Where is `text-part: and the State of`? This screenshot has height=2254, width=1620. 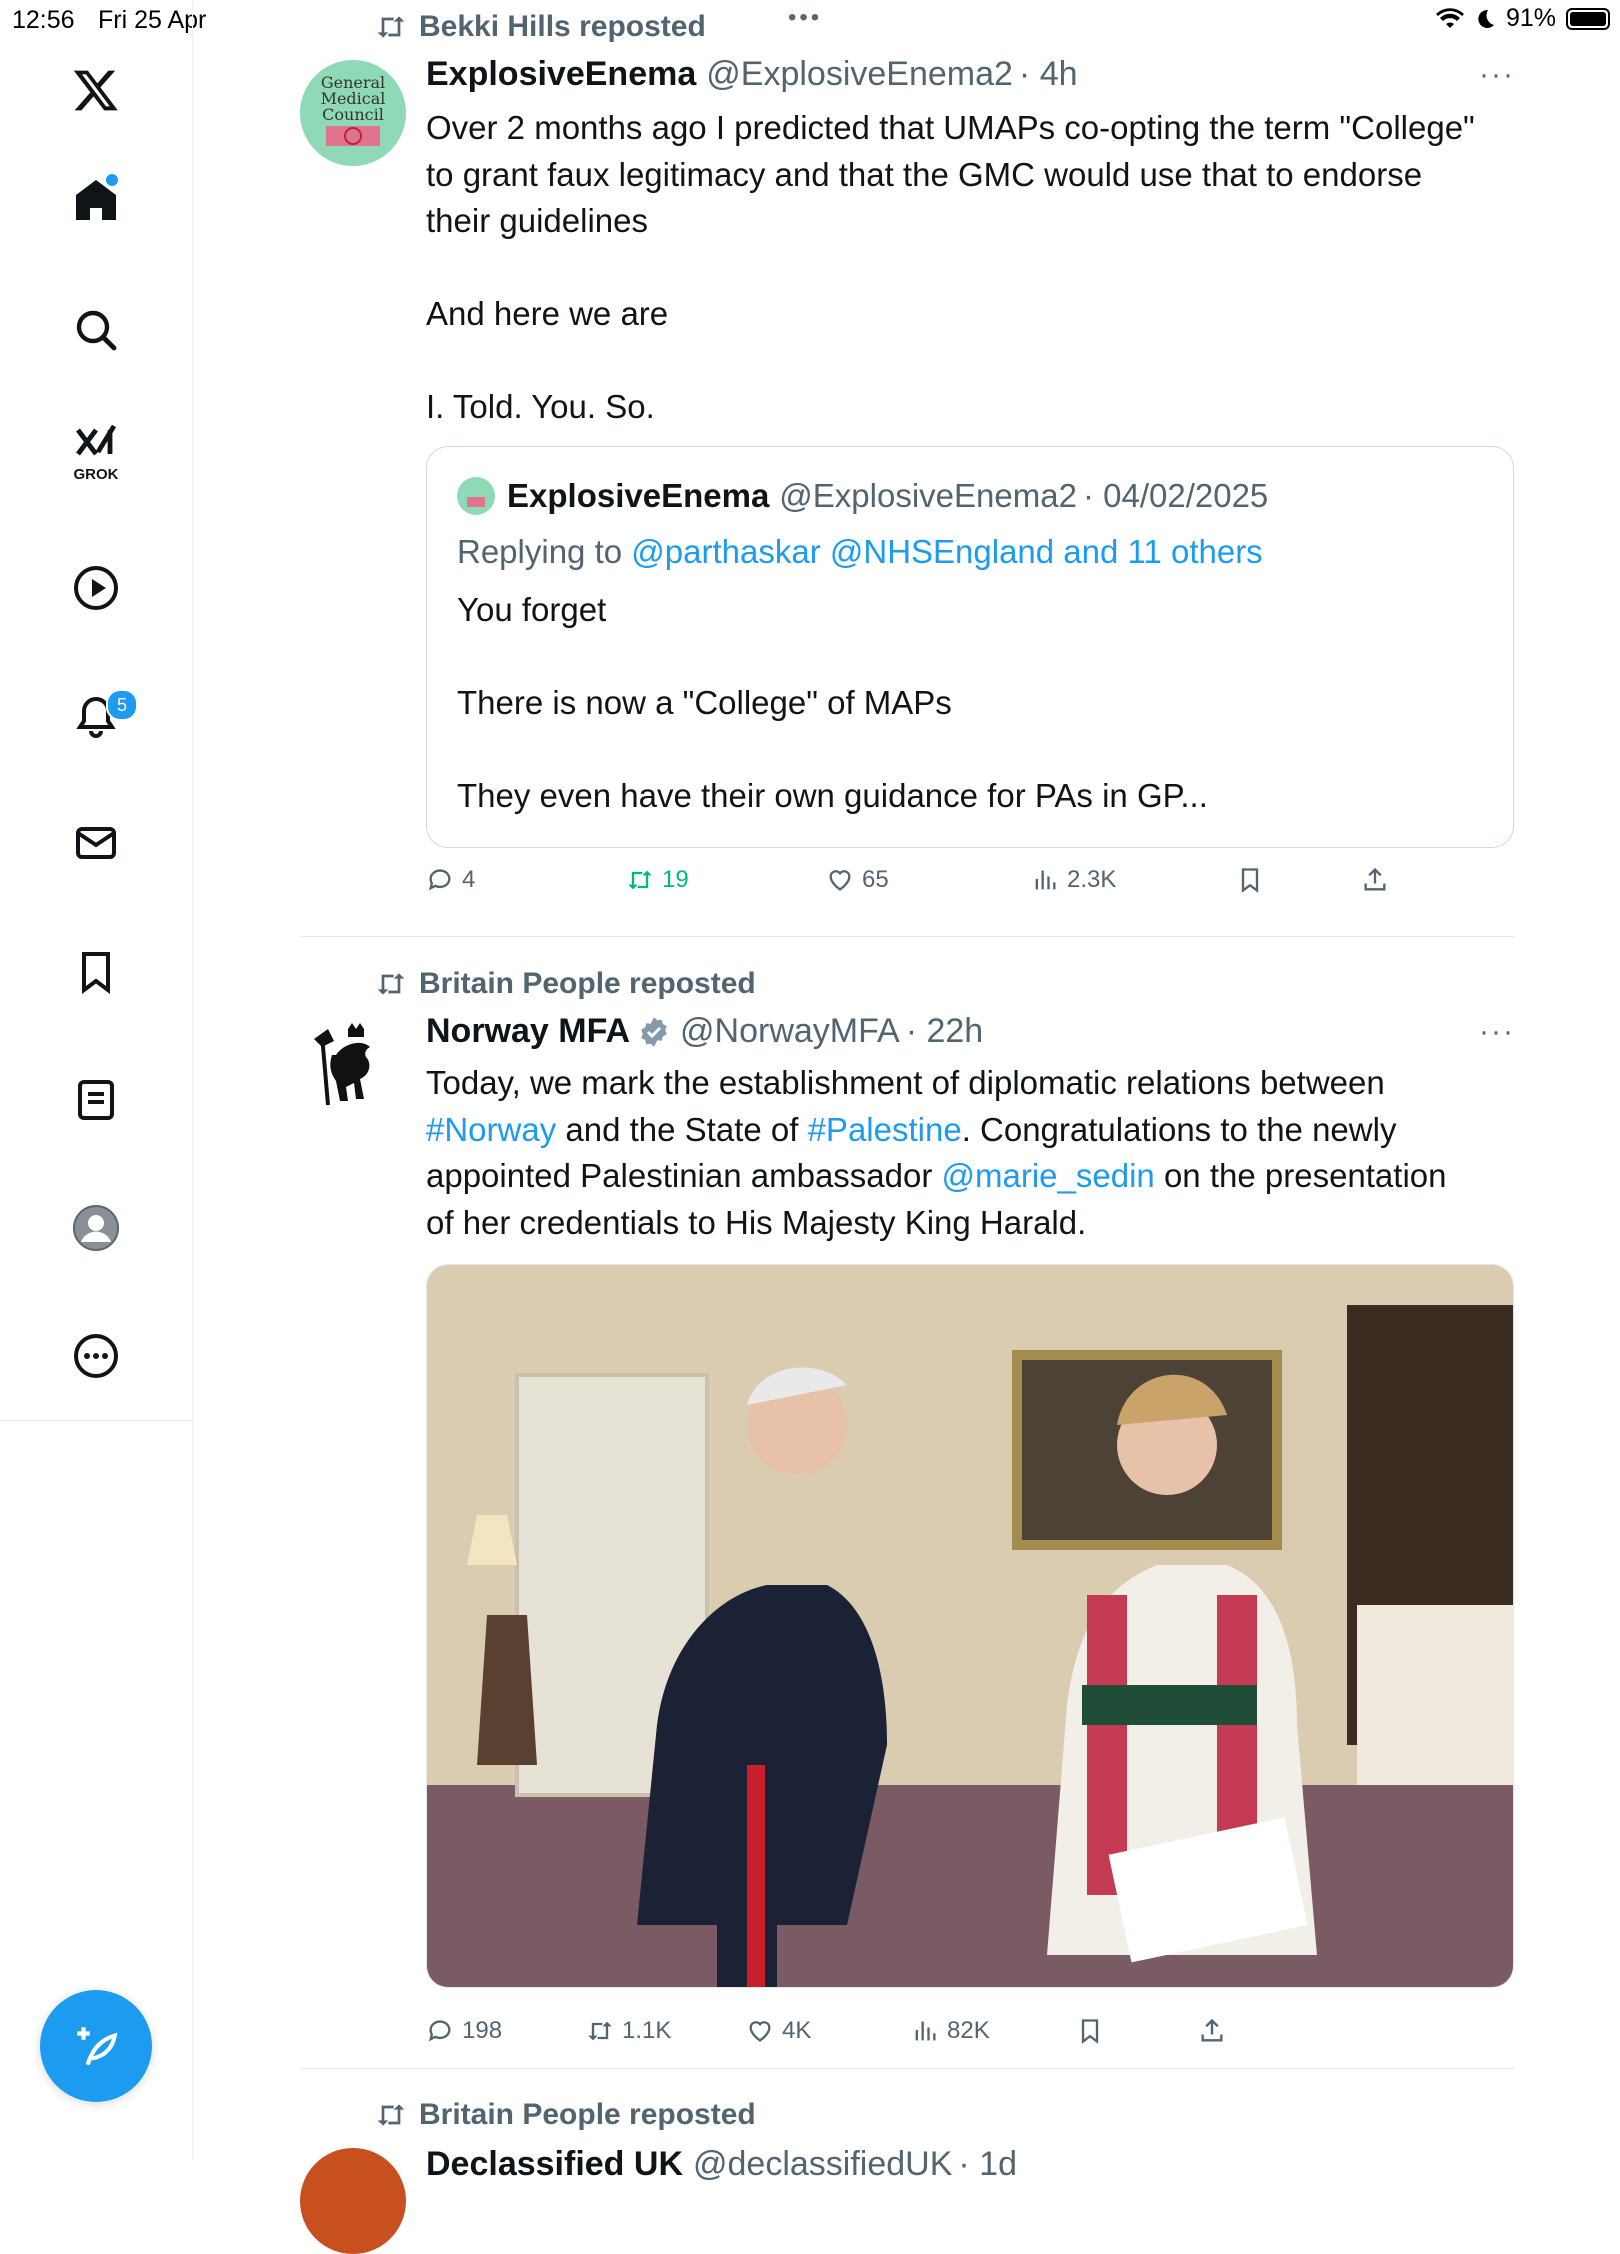 text-part: and the State of is located at coordinates (682, 1129).